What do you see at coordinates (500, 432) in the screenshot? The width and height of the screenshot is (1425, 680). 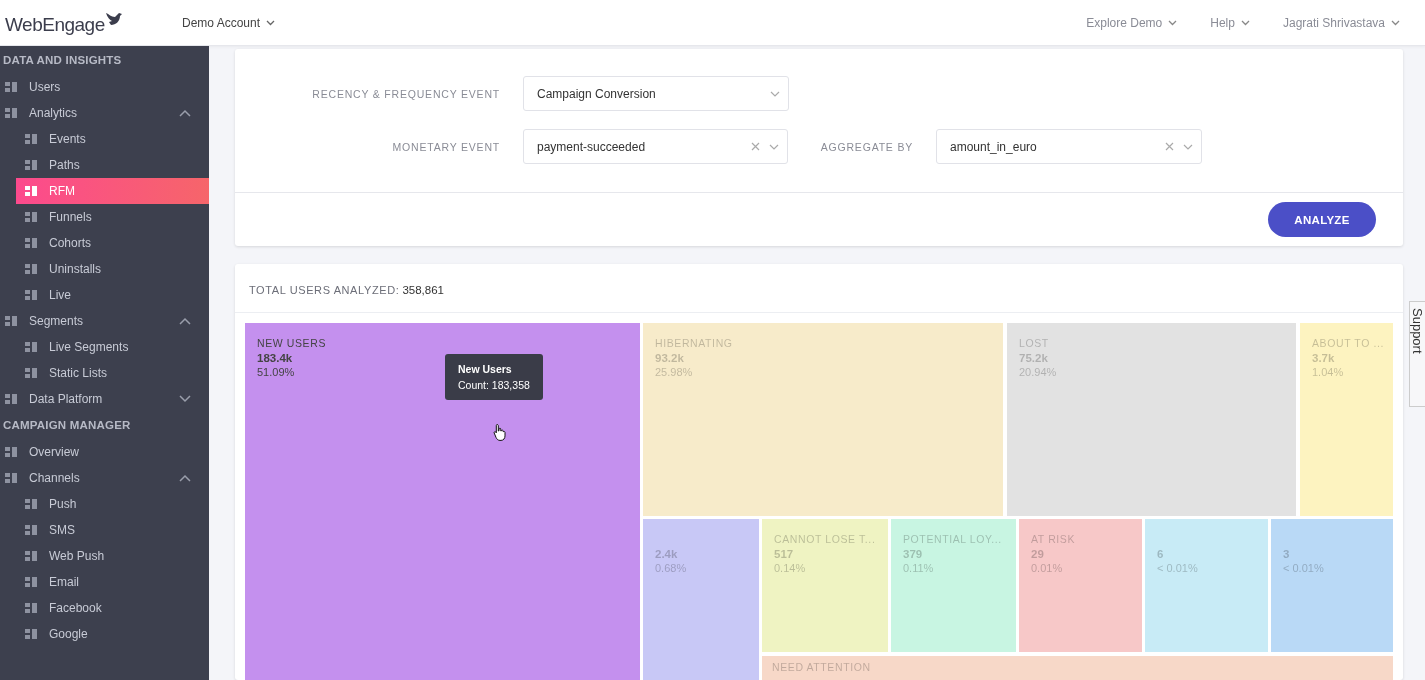 I see `hand-cursor-icon` at bounding box center [500, 432].